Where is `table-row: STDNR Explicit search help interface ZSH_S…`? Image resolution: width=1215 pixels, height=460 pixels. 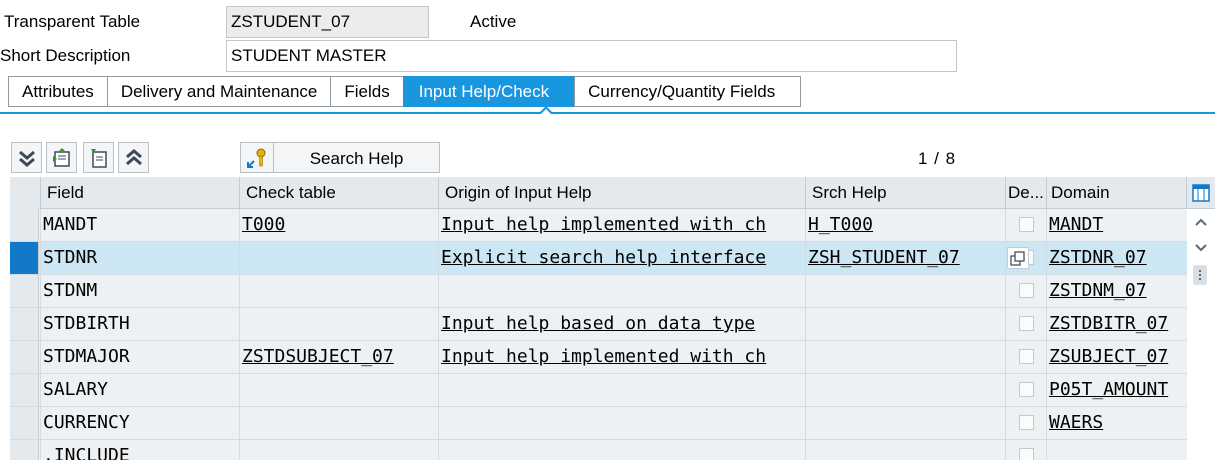 table-row: STDNR Explicit search help interface ZSH_S… is located at coordinates (612, 257).